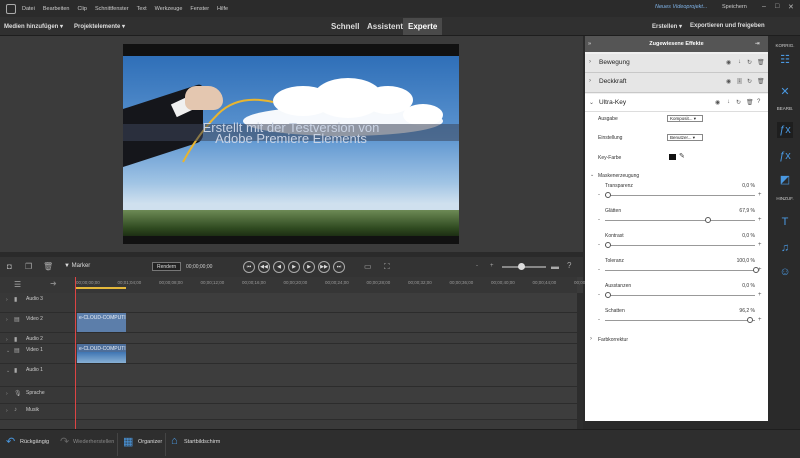  What do you see at coordinates (555, 266) in the screenshot?
I see `zoom-fit-icon: ▬` at bounding box center [555, 266].